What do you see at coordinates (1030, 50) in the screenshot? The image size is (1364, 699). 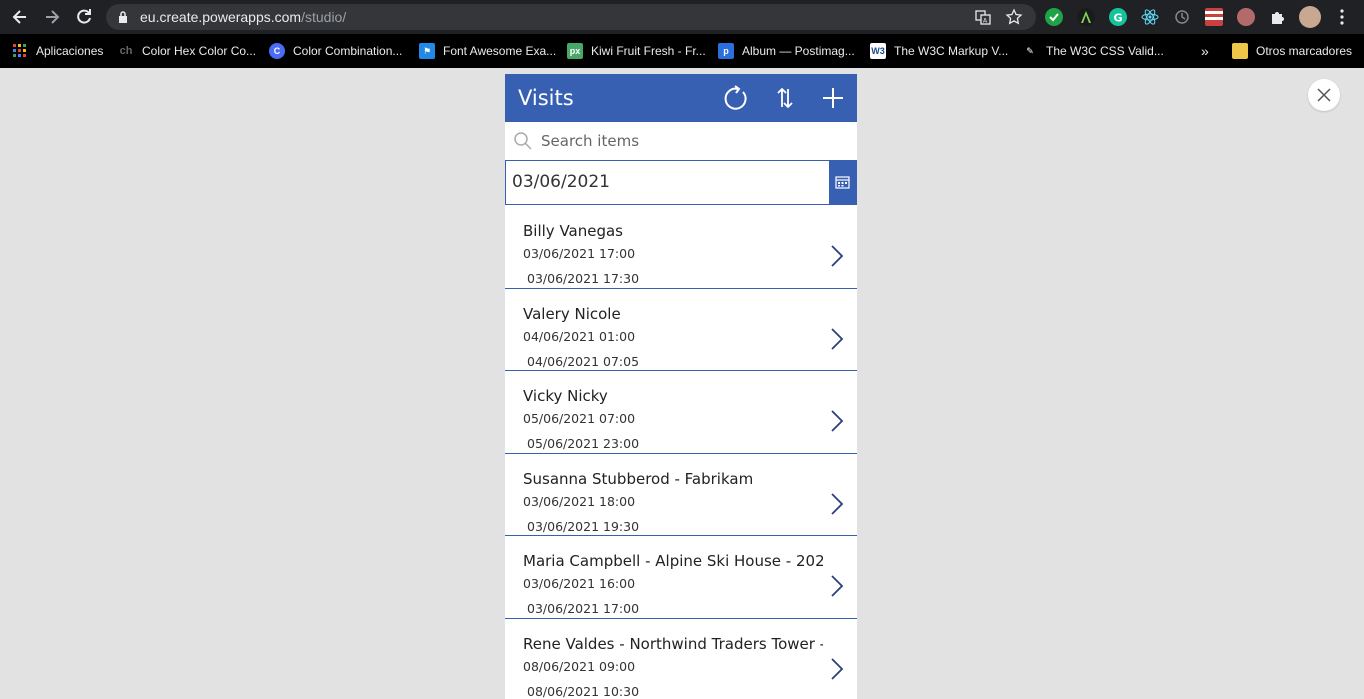 I see `css-validator-icon: ✎` at bounding box center [1030, 50].